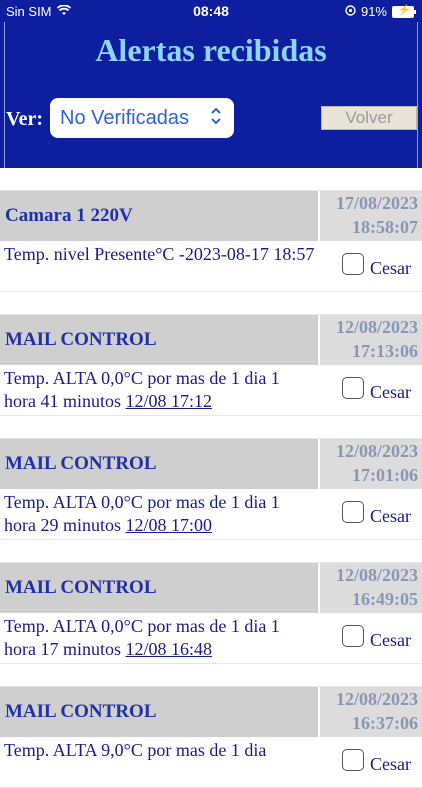 Image resolution: width=422 pixels, height=788 pixels. I want to click on alert-message: Temp. ALTA 9,0°C por mas de 1 dia, so click(160, 750).